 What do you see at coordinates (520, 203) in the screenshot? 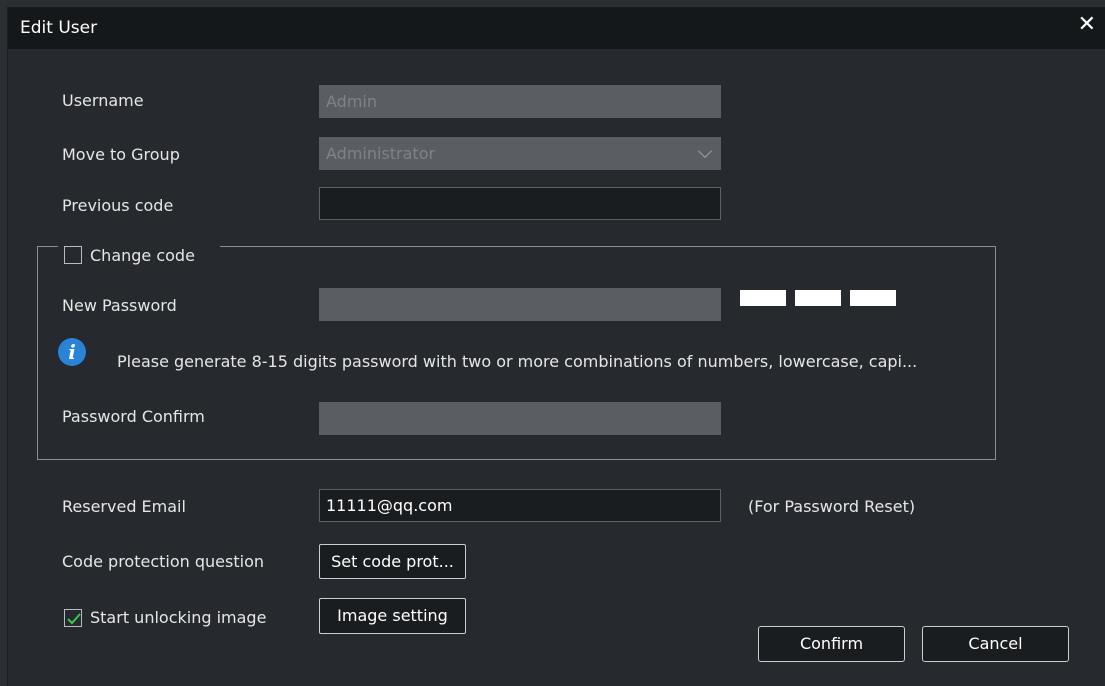
I see `previous-code-input` at bounding box center [520, 203].